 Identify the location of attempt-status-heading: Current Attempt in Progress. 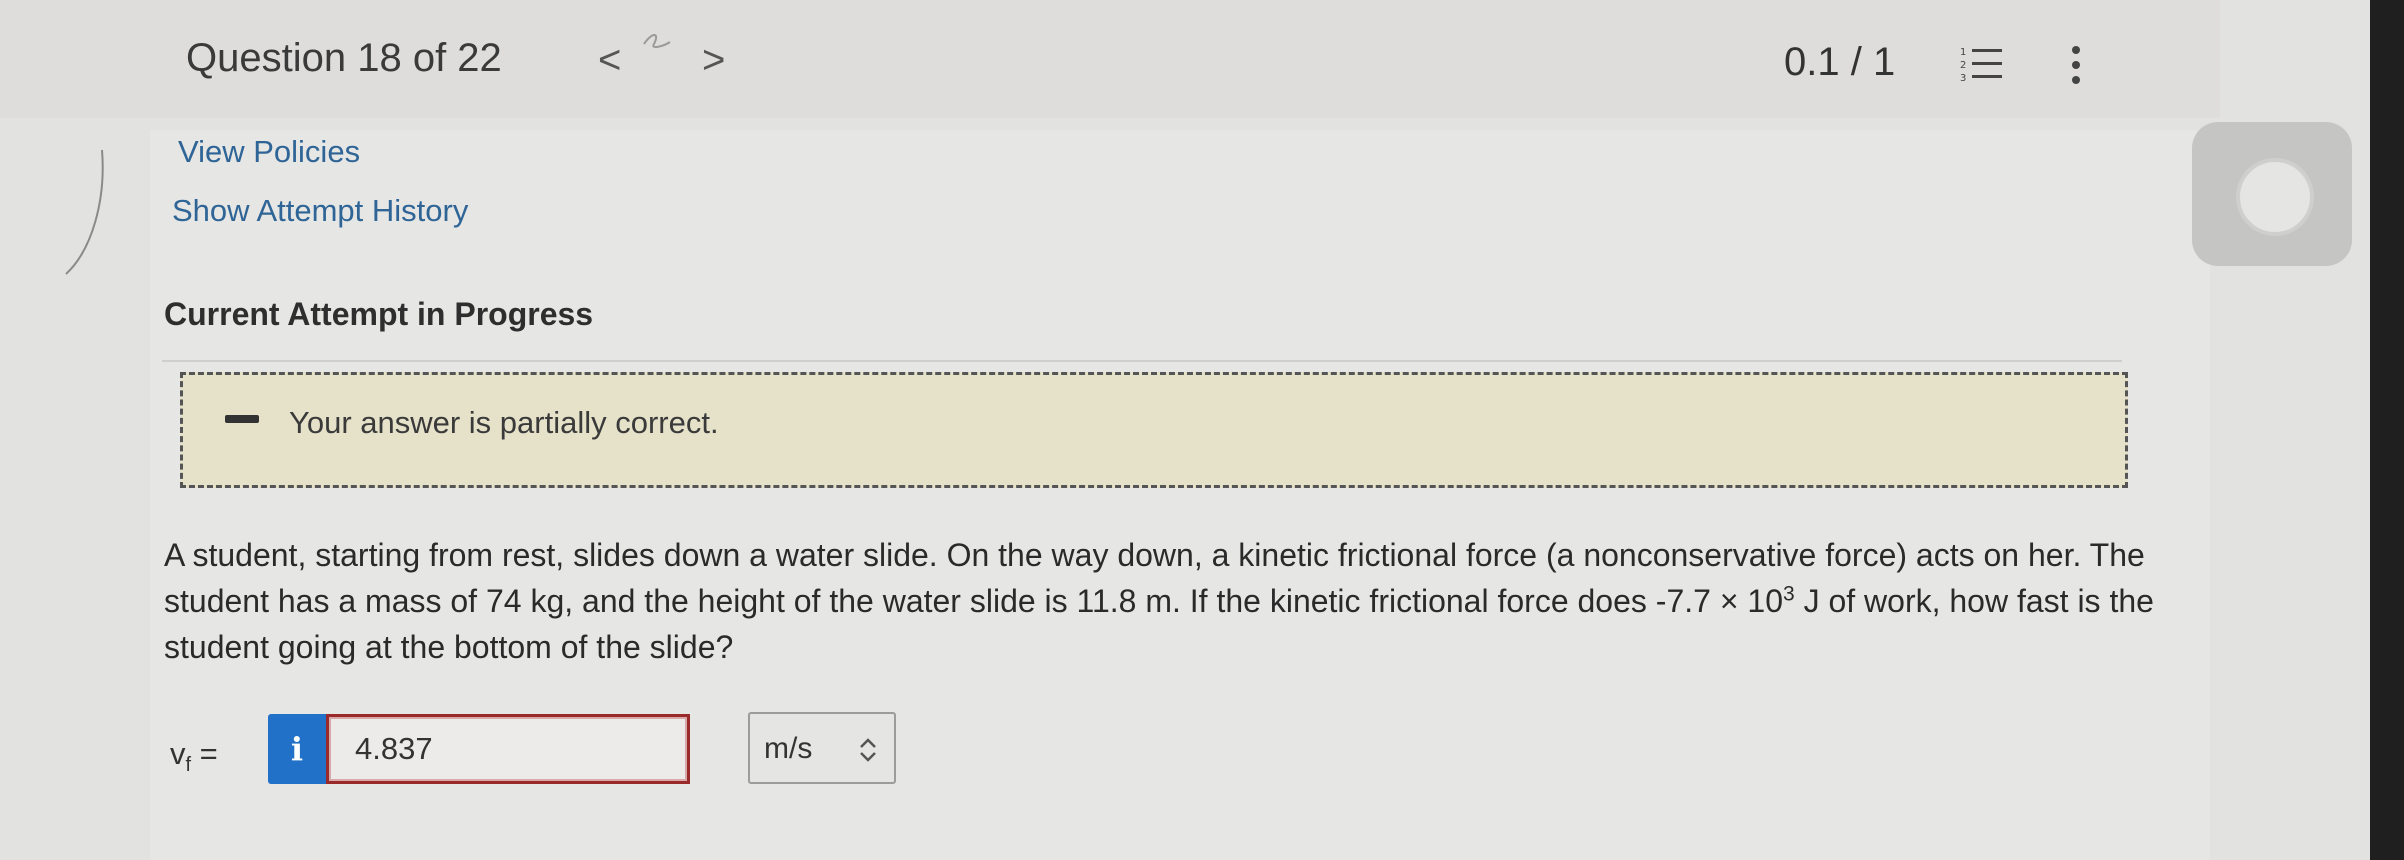
(379, 314).